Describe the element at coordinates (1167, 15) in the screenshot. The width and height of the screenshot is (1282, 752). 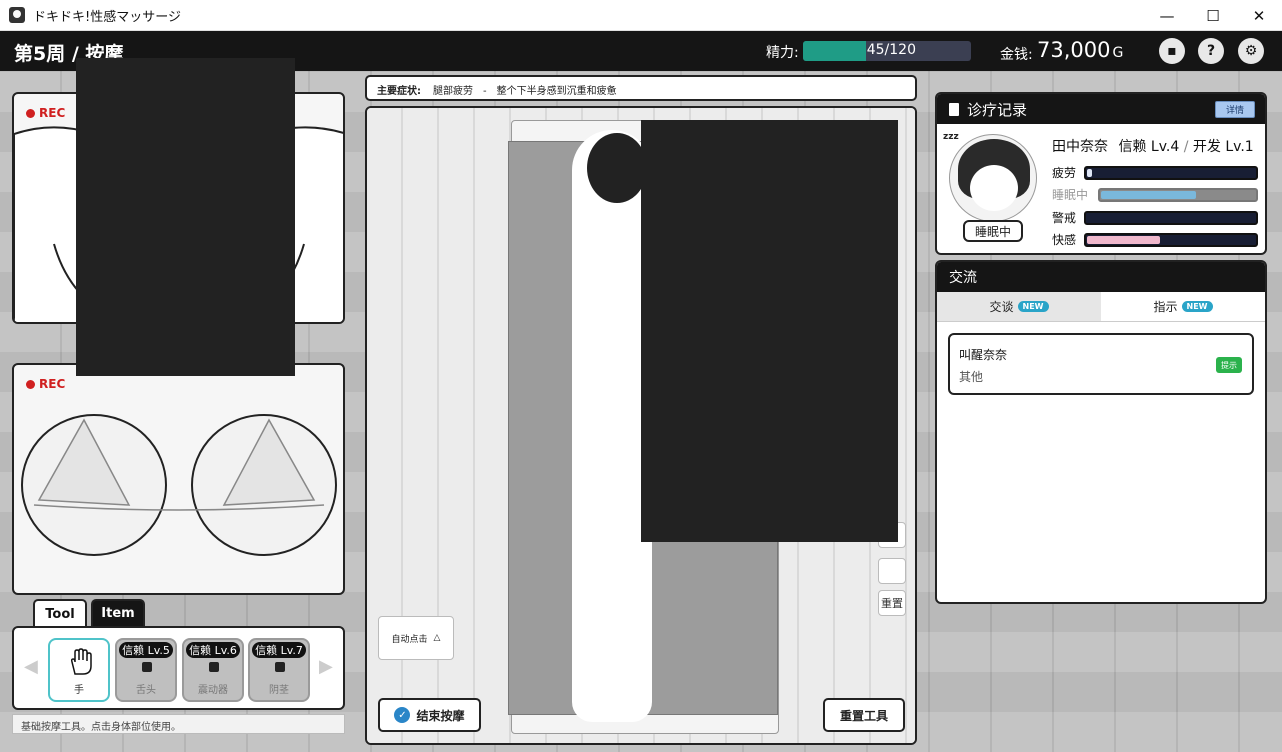
I see `minimize-button: —` at that location.